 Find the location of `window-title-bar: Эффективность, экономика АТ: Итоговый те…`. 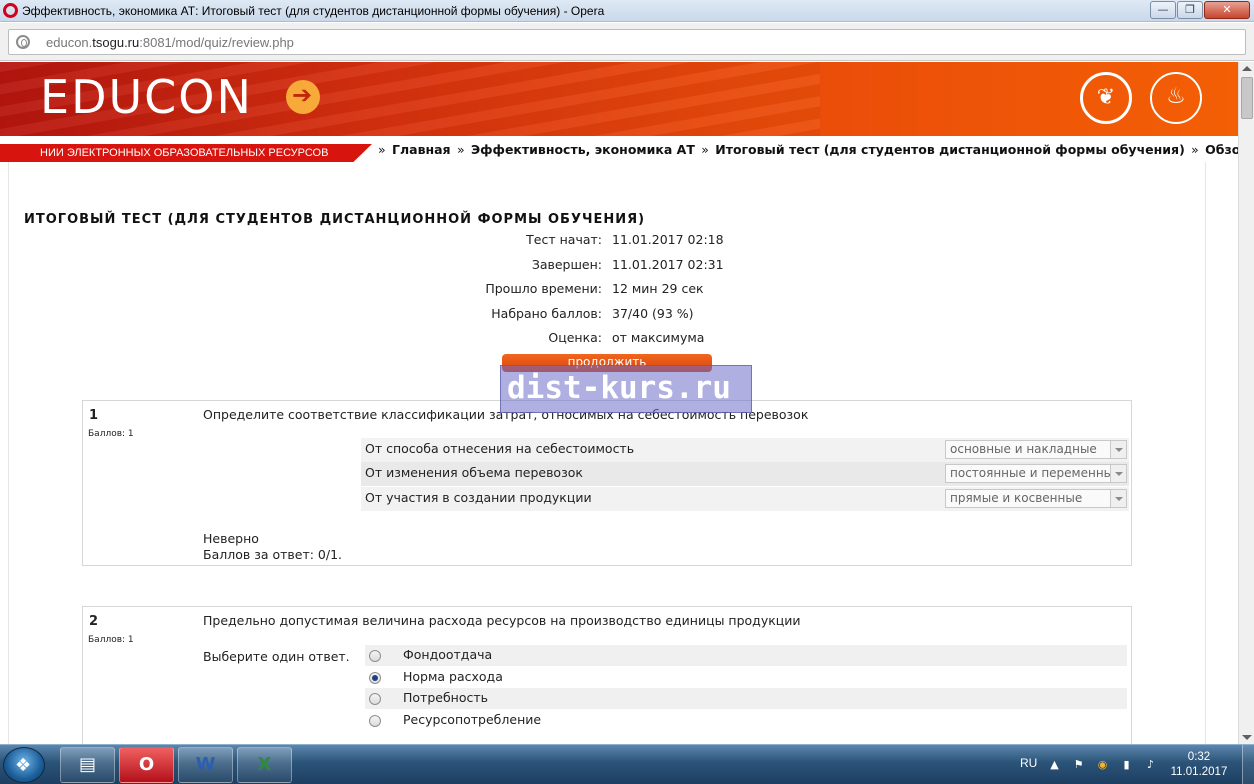

window-title-bar: Эффективность, экономика АТ: Итоговый те… is located at coordinates (627, 11).